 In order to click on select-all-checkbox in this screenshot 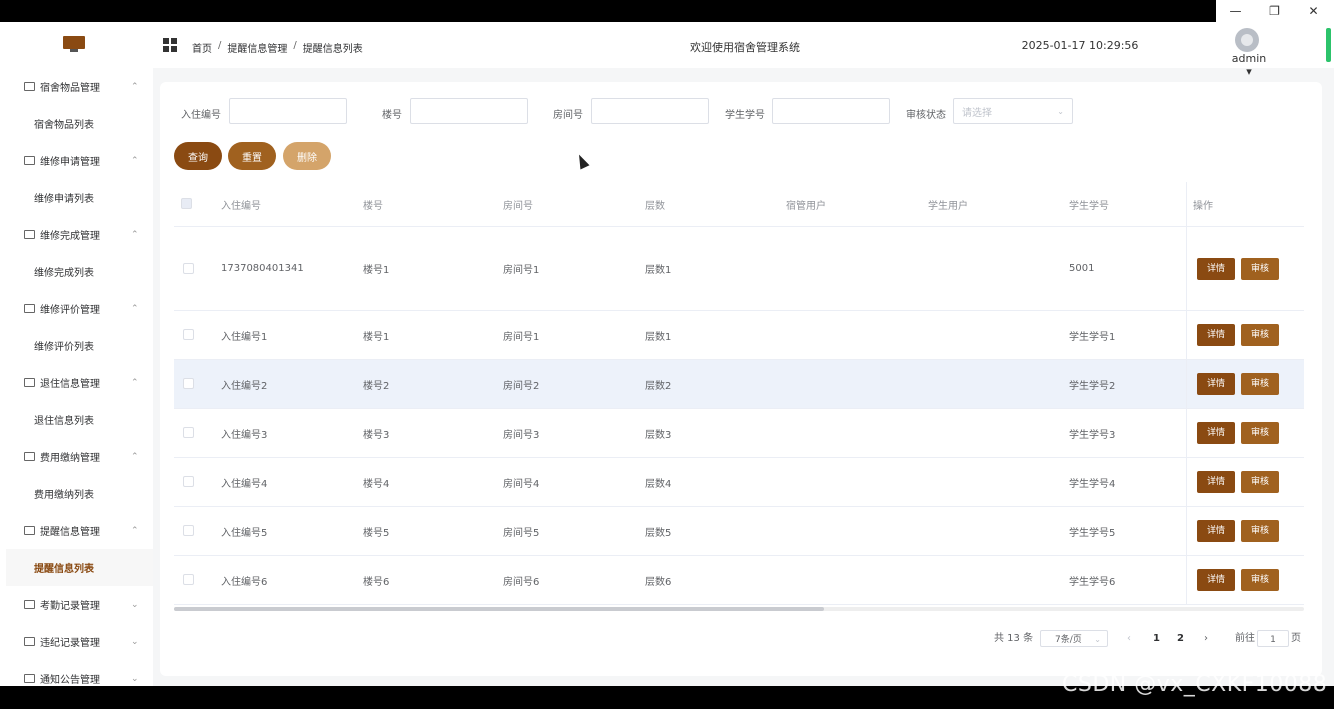, I will do `click(186, 204)`.